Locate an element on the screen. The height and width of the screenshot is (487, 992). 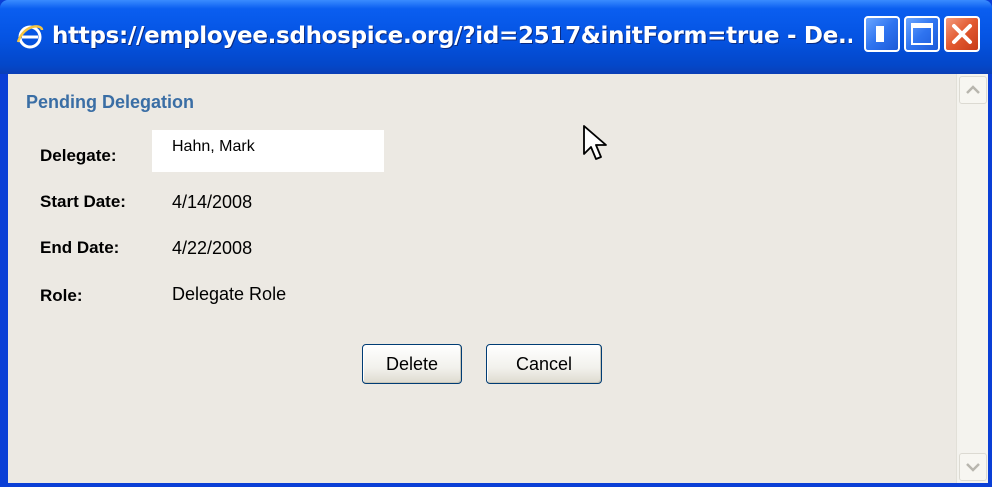
start-date-value: 4/14/2008 is located at coordinates (212, 202).